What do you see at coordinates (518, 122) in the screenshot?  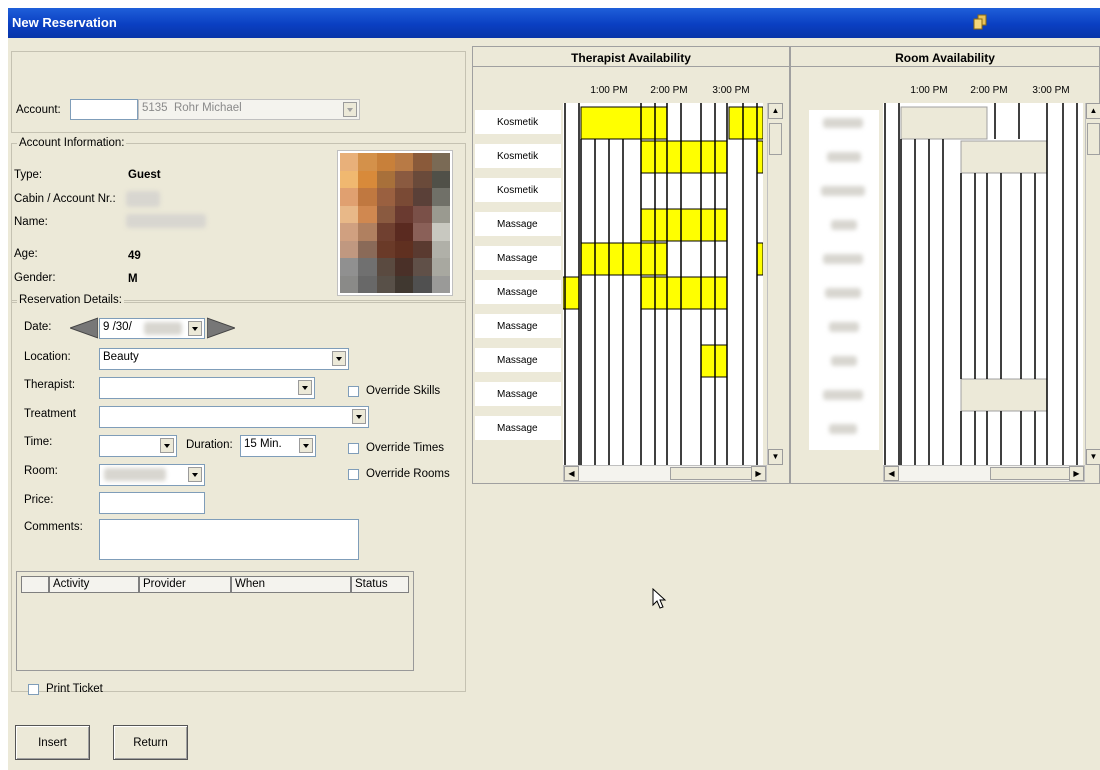 I see `therapist-row-label: Kosmetik` at bounding box center [518, 122].